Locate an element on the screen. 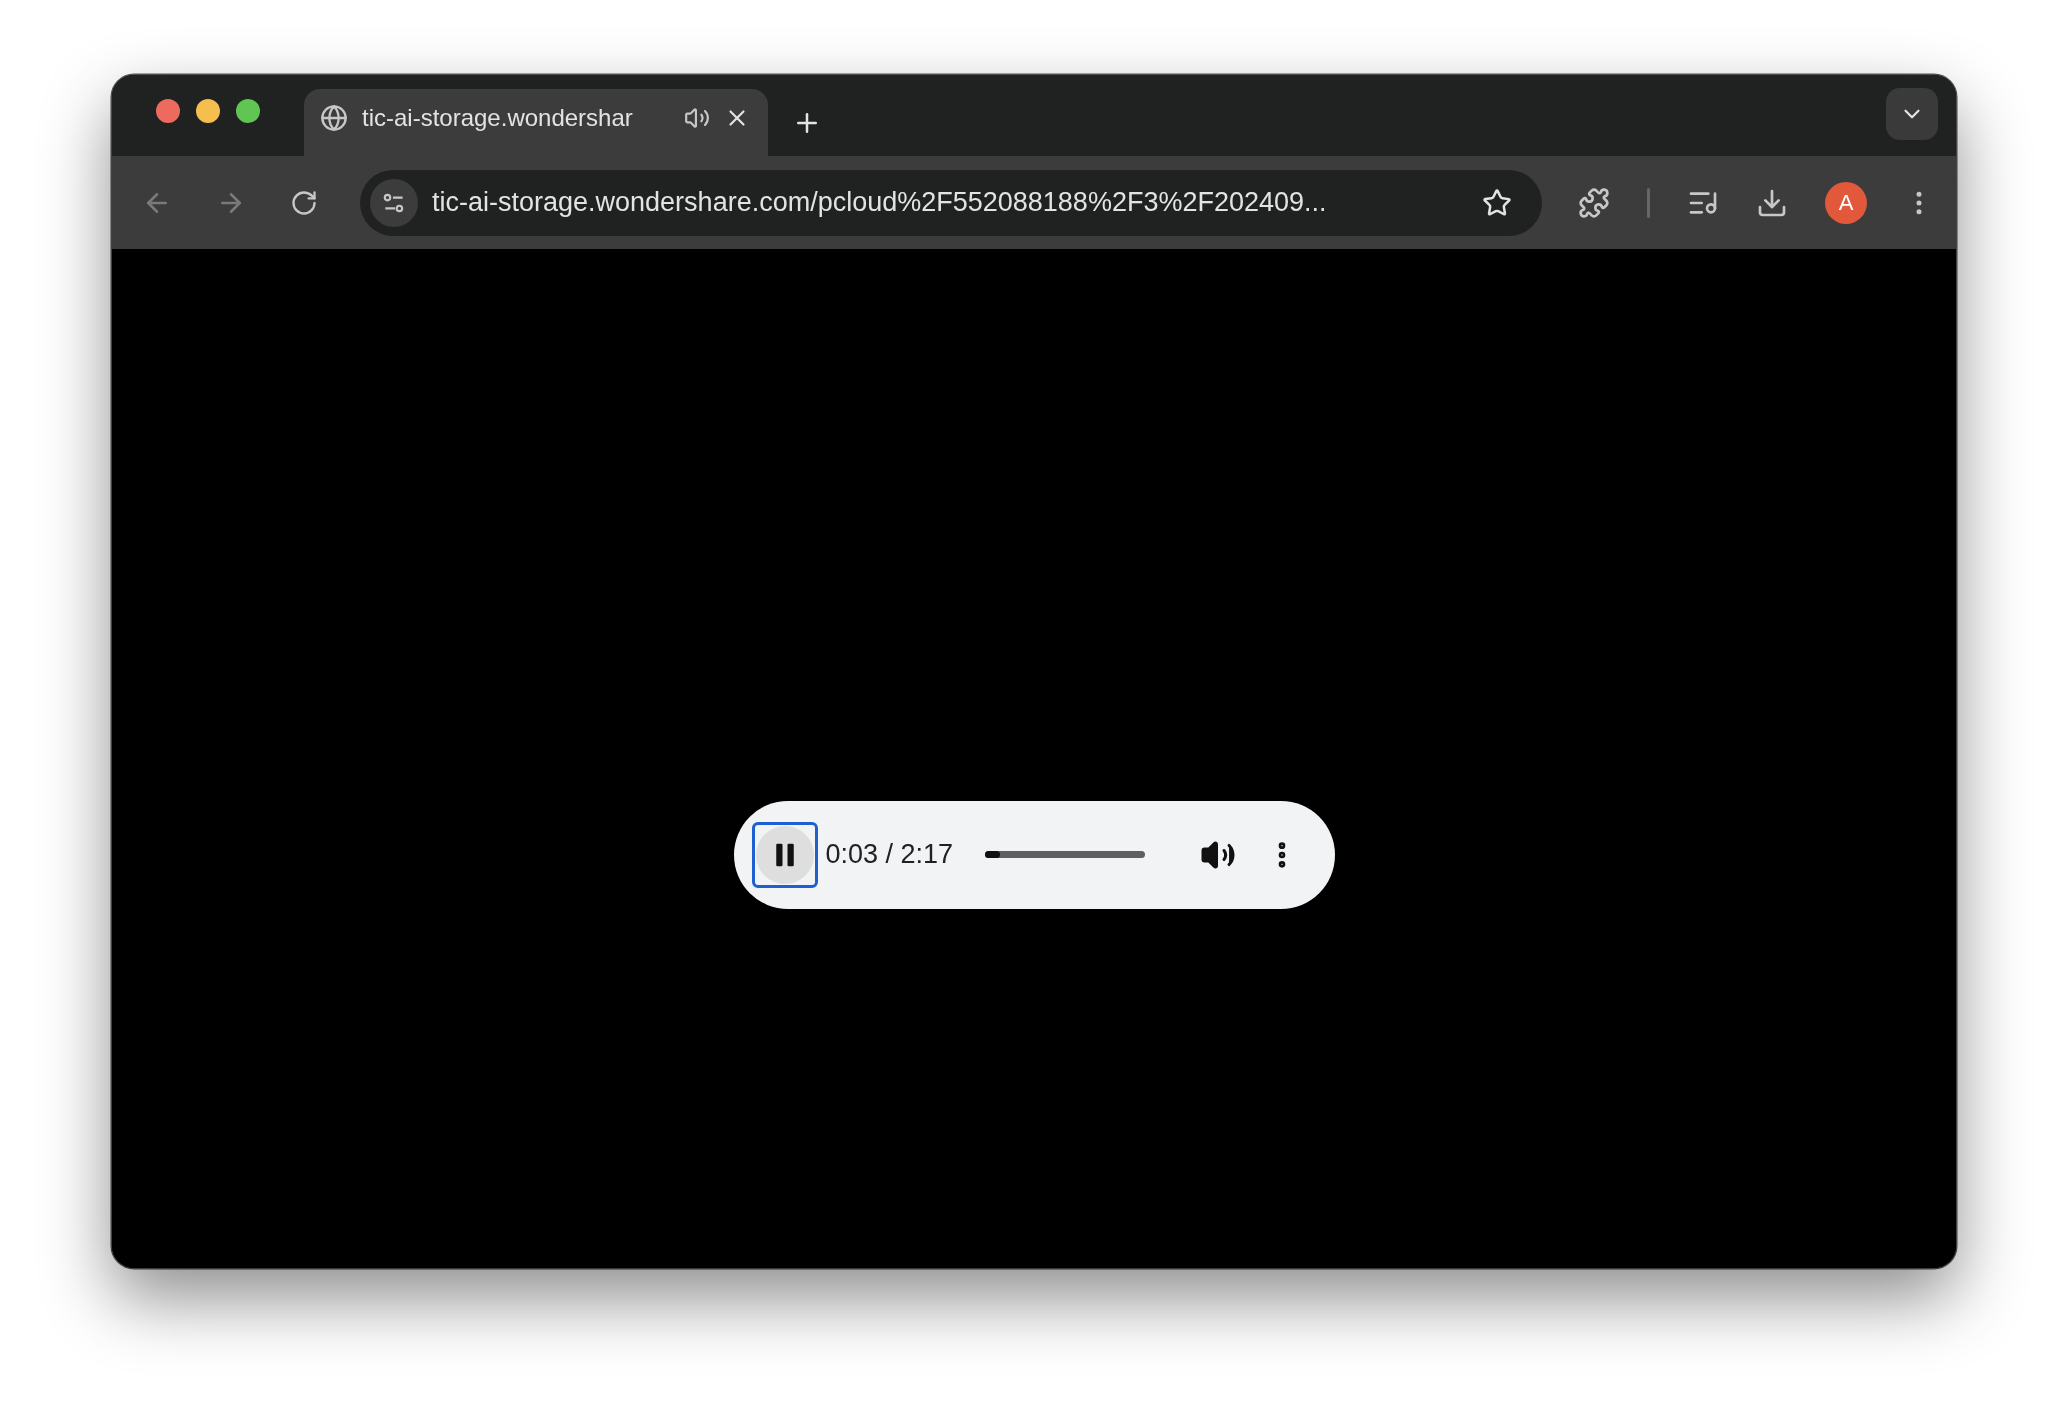 Image resolution: width=2068 pixels, height=1416 pixels. close-window-button is located at coordinates (168, 110).